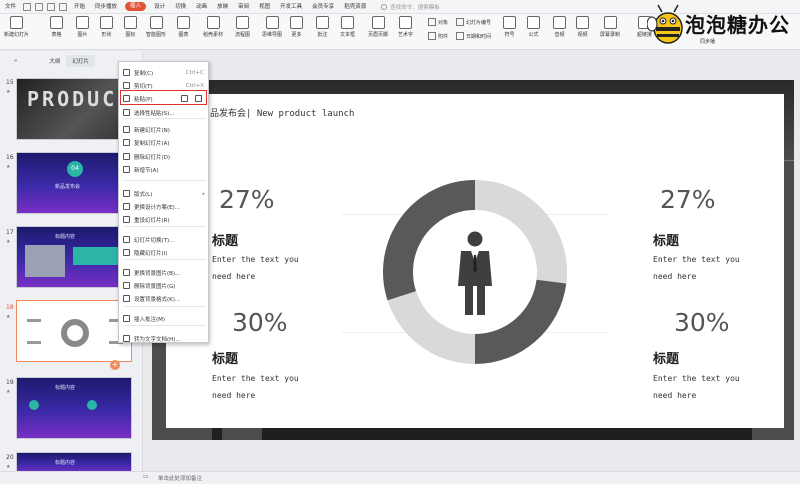 Image resolution: width=800 pixels, height=484 pixels. What do you see at coordinates (296, 27) in the screenshot?
I see `more-button: 更多` at bounding box center [296, 27].